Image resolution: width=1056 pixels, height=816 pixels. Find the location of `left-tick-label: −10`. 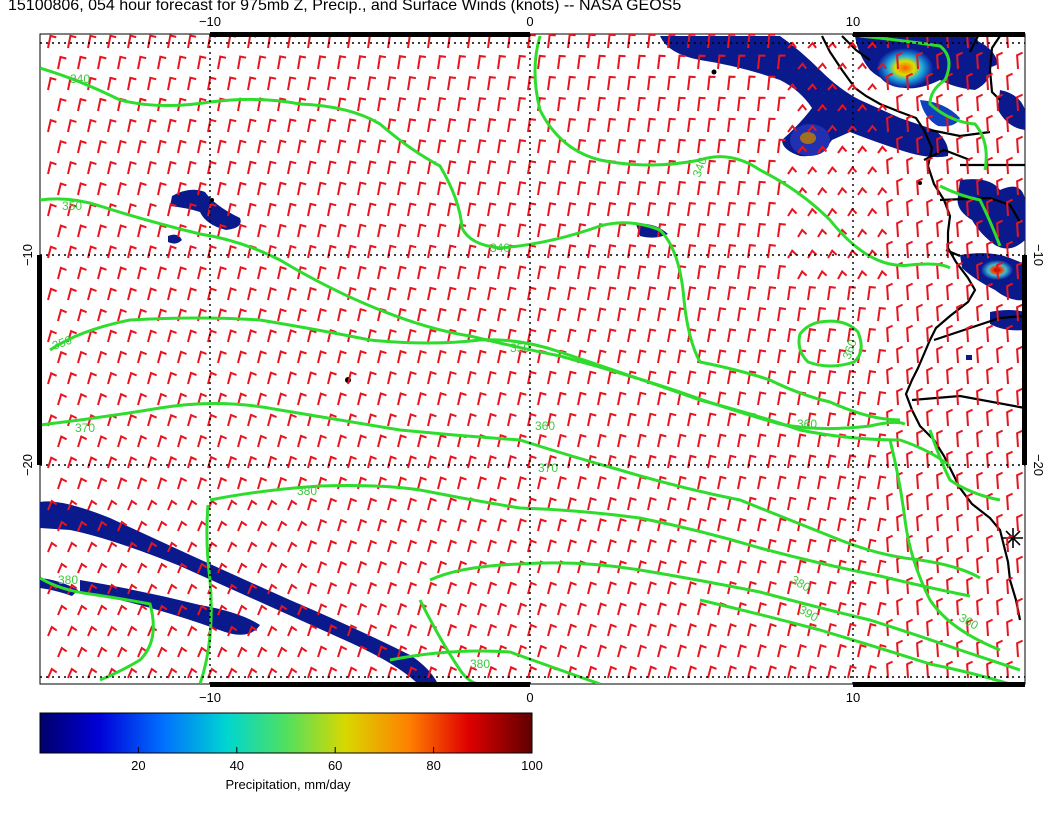

left-tick-label: −10 is located at coordinates (27, 255).